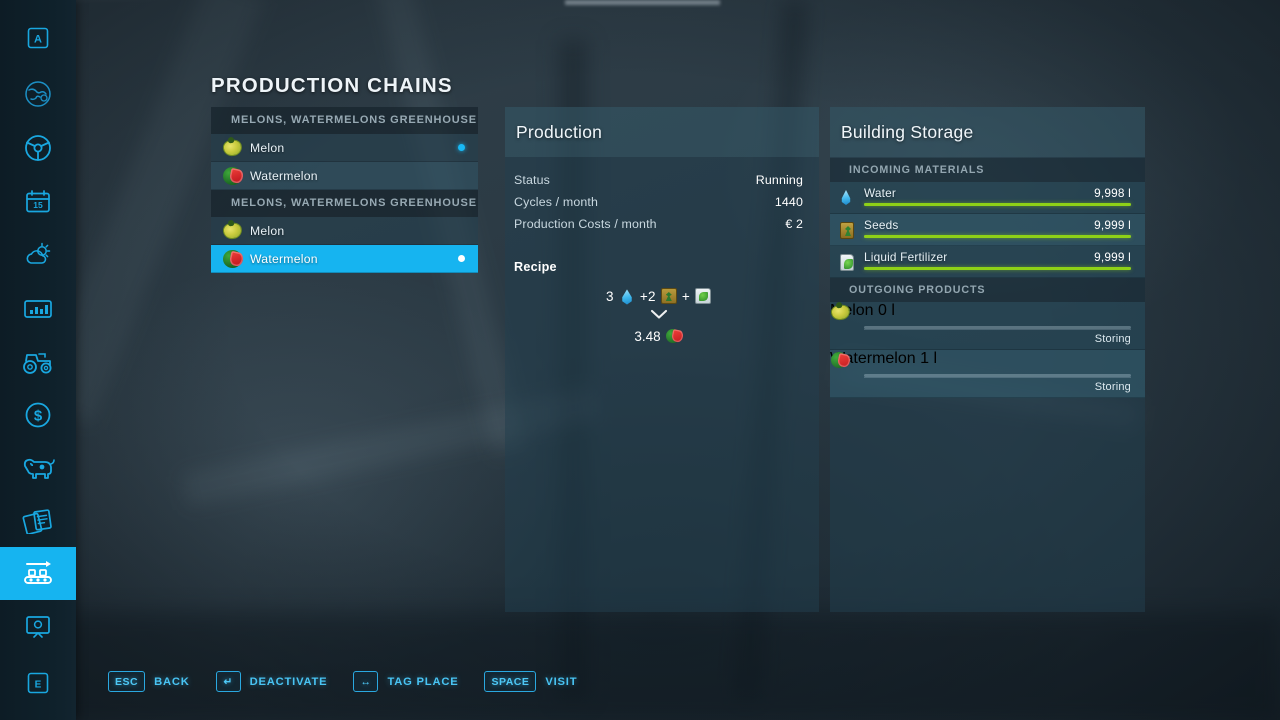 The height and width of the screenshot is (720, 1280). I want to click on help-action-deactivate: ↵ DEACTIVATE, so click(271, 681).